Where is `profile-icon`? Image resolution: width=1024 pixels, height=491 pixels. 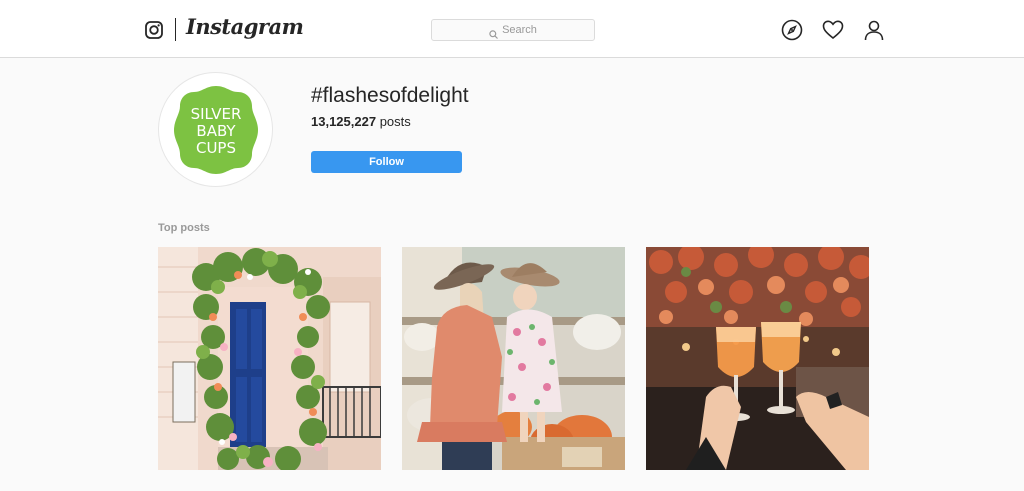
profile-icon is located at coordinates (874, 30).